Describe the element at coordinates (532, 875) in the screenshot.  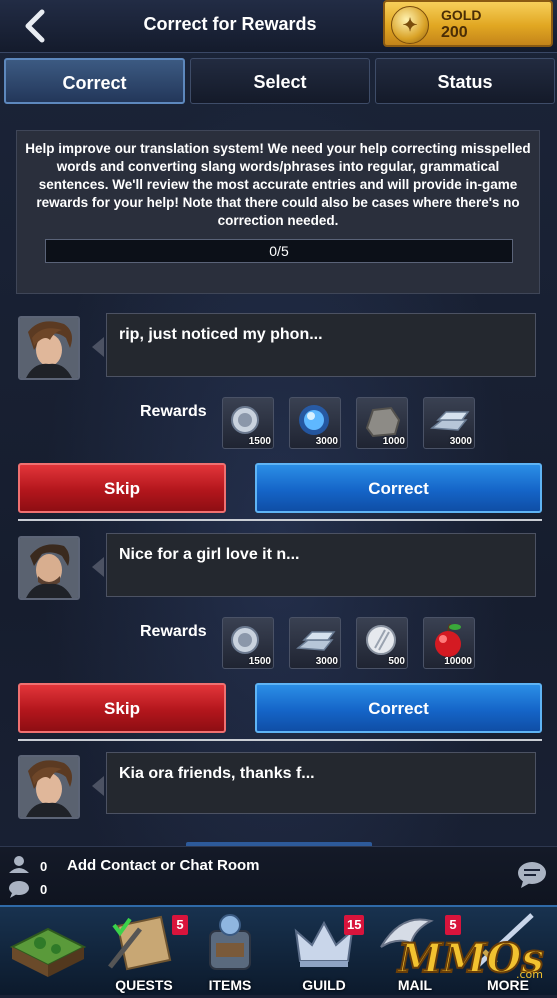
I see `chat-bubble-icon` at that location.